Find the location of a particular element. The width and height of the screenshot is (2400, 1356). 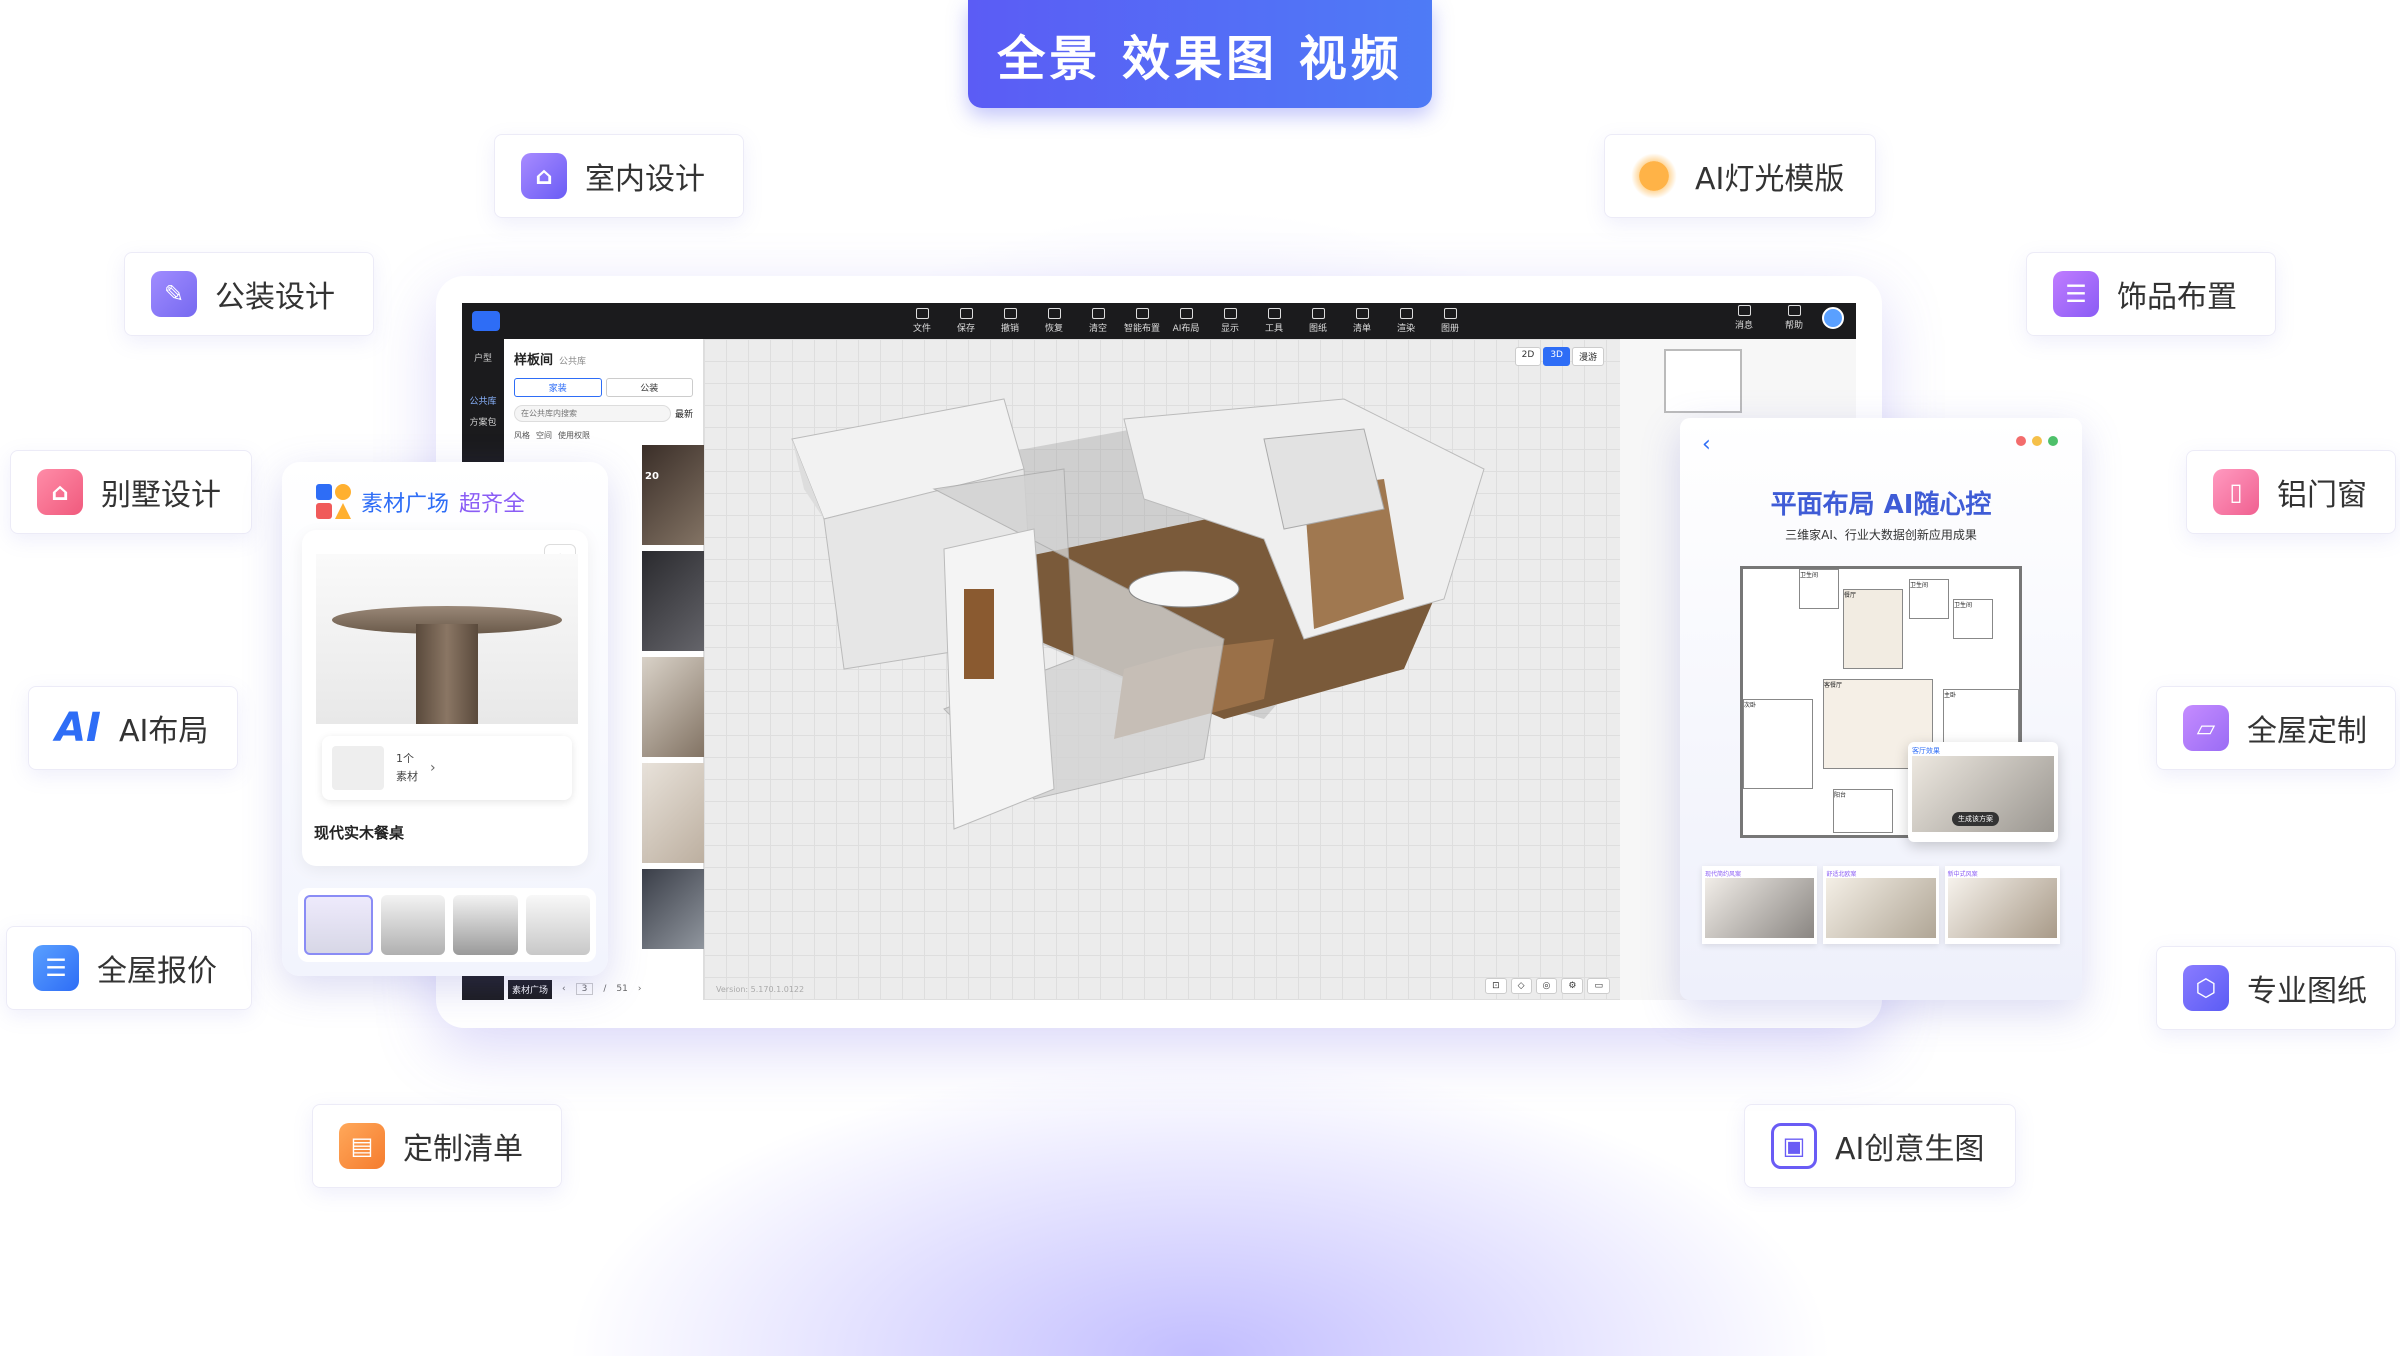

nav-scheme-pack: 方案包 is located at coordinates (483, 421).